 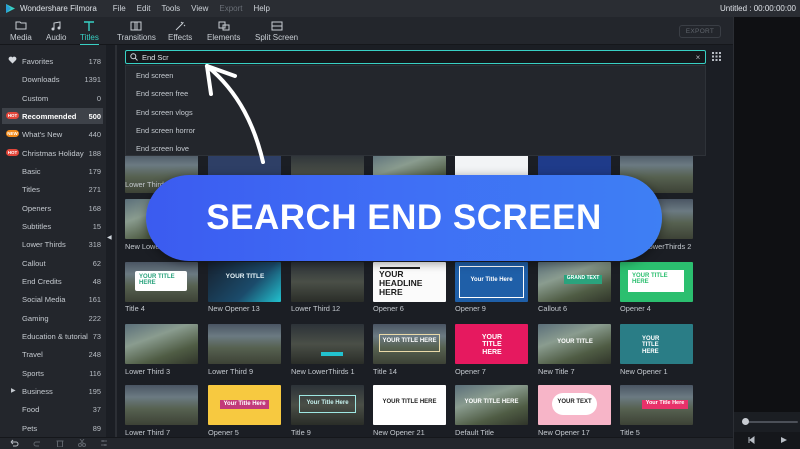 What do you see at coordinates (21, 31) in the screenshot?
I see `tab-media: Media` at bounding box center [21, 31].